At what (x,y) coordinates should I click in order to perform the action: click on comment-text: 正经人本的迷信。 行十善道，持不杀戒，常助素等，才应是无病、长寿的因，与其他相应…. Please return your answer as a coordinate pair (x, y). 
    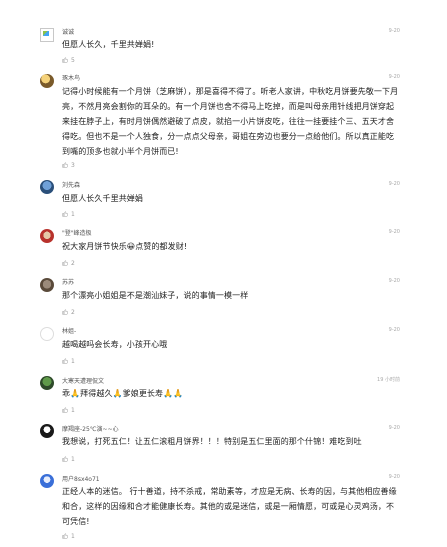
    Looking at the image, I should click on (229, 506).